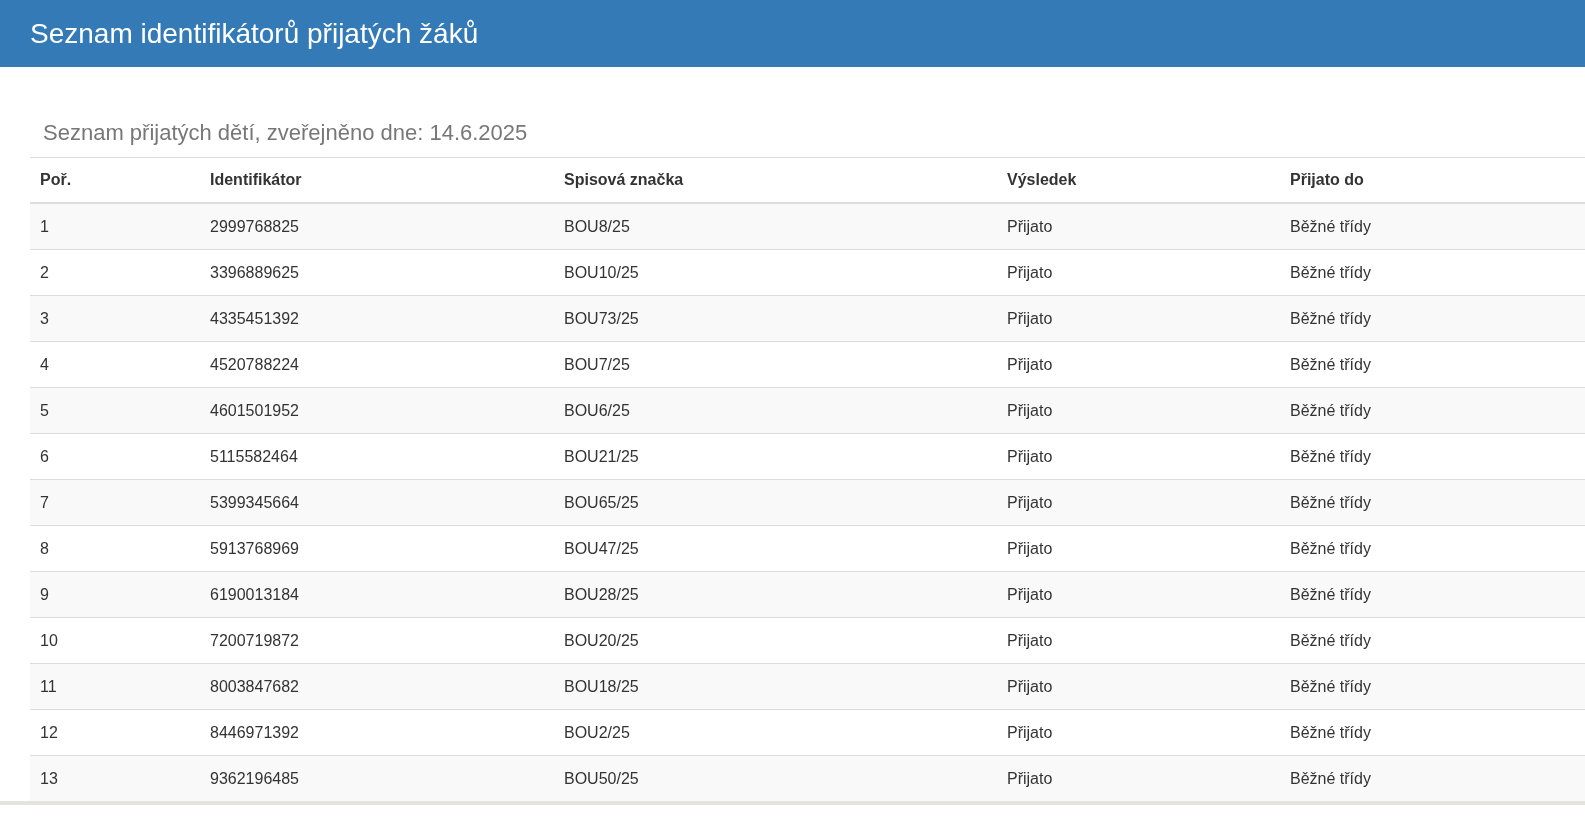 The width and height of the screenshot is (1585, 817). What do you see at coordinates (377, 410) in the screenshot?
I see `table-cell: 4601501952` at bounding box center [377, 410].